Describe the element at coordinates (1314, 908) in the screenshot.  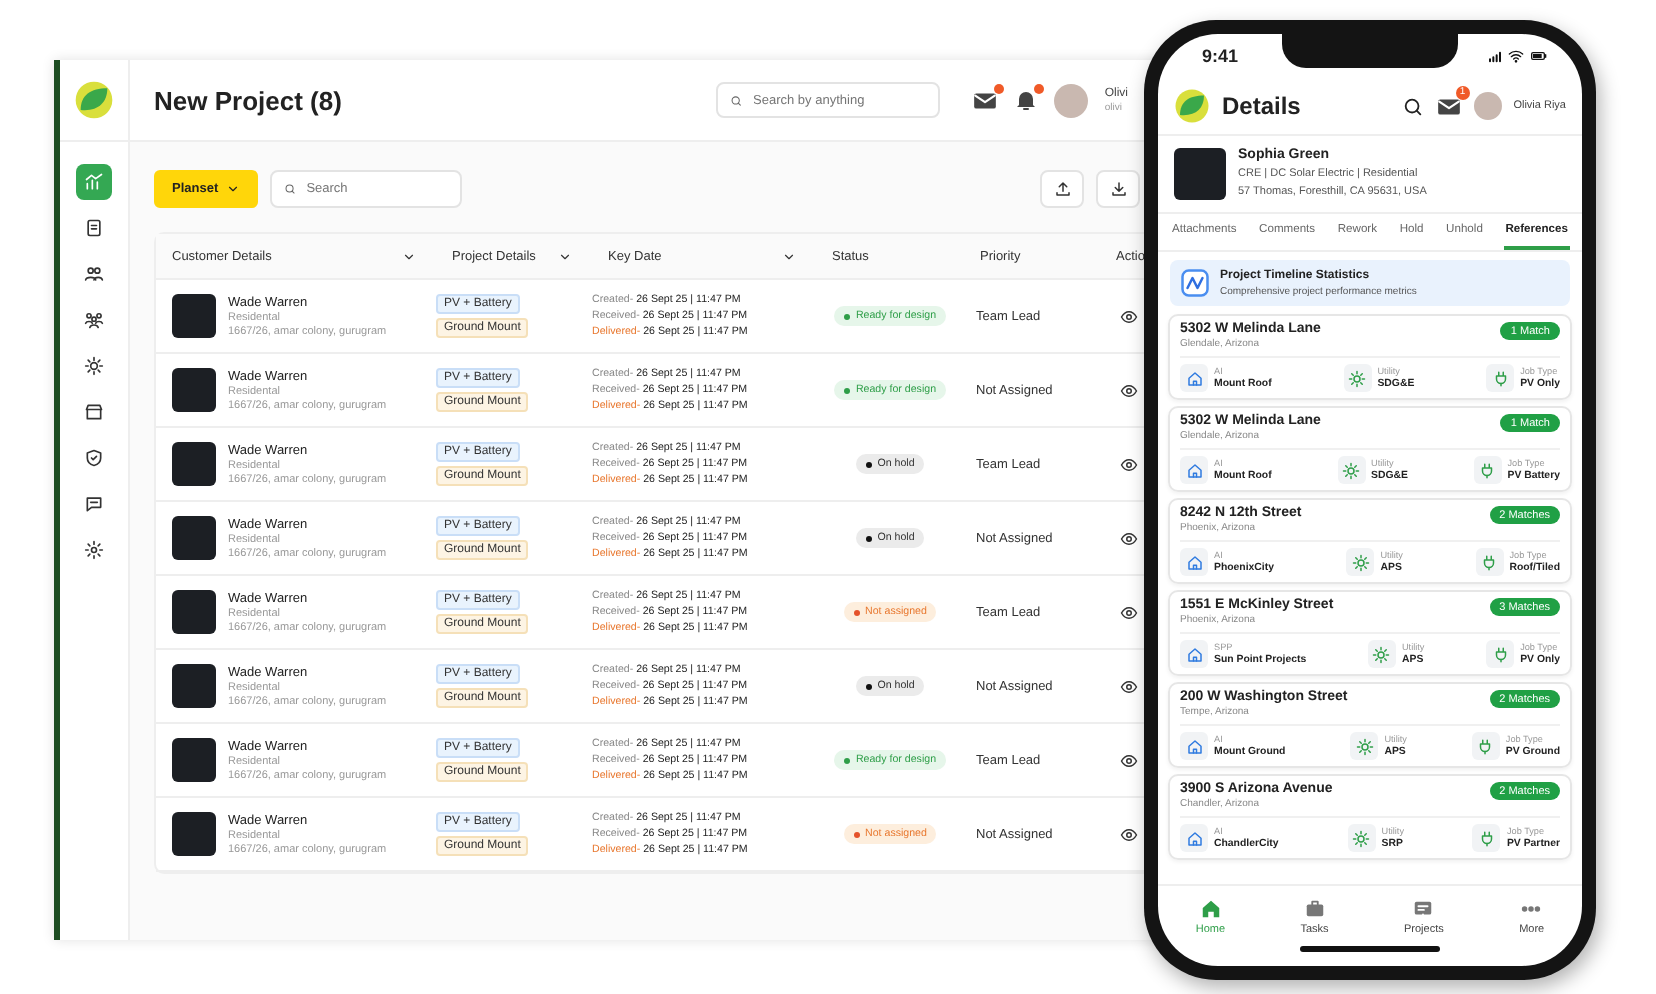
I see `briefcase-icon` at that location.